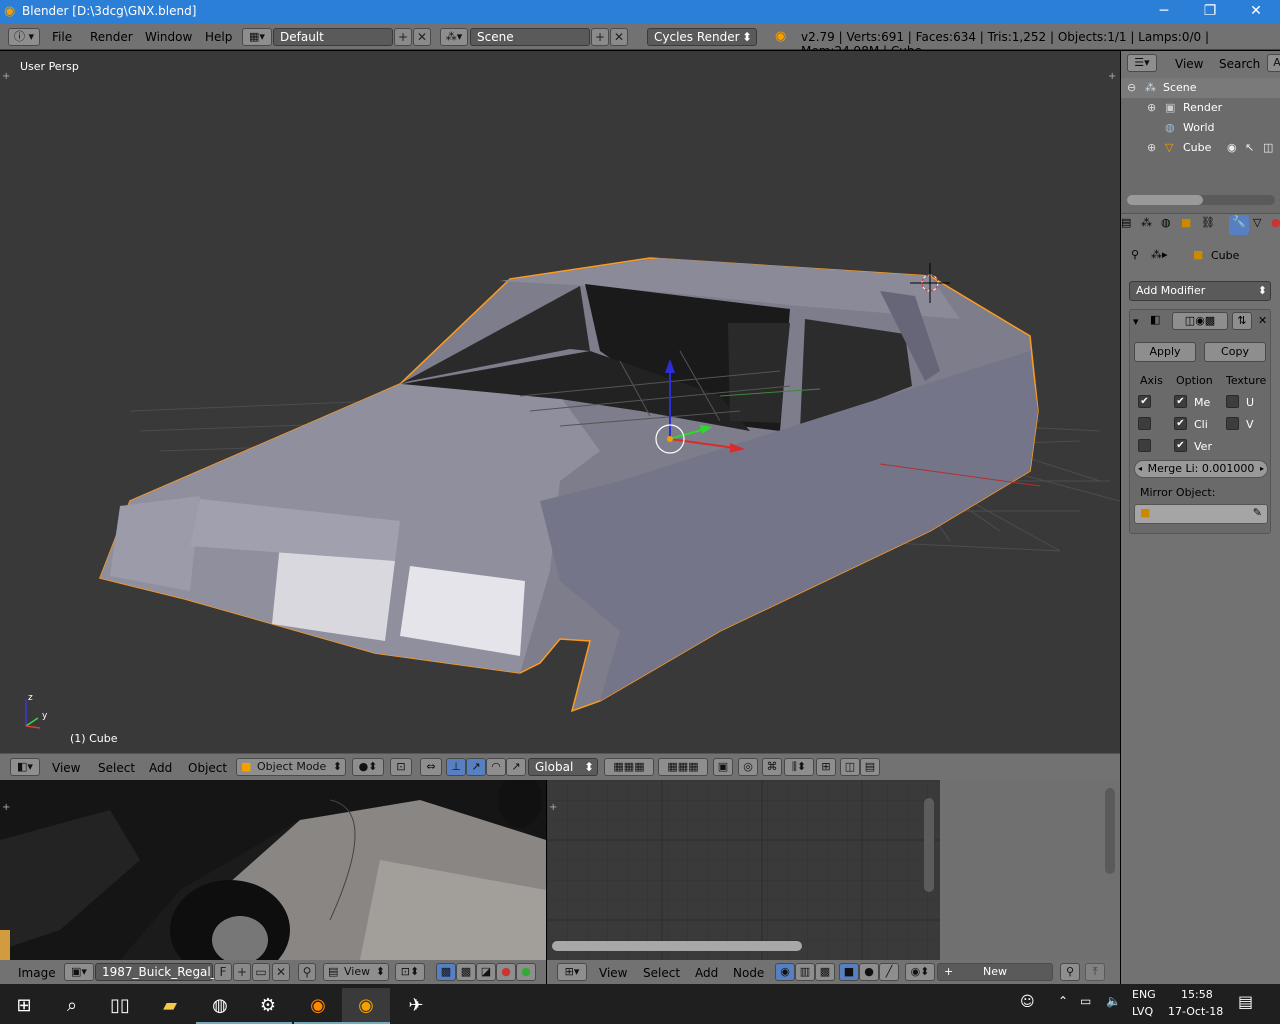 This screenshot has width=1280, height=1024. I want to click on eyedropper-icon: ✎, so click(1257, 512).